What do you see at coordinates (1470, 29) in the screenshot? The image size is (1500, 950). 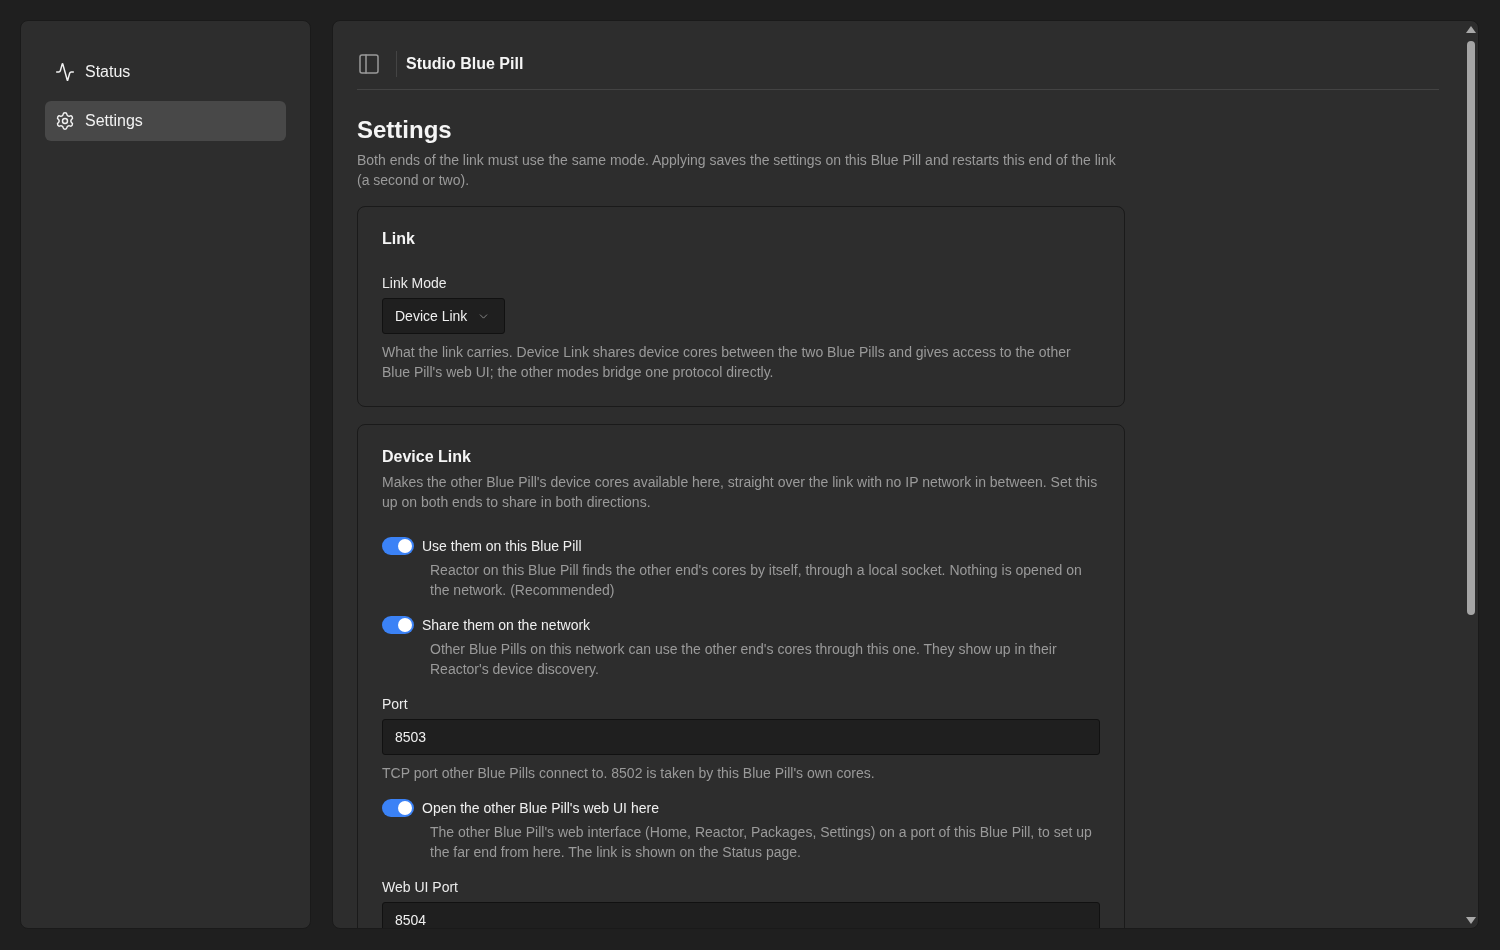 I see `scroll-up-icon` at bounding box center [1470, 29].